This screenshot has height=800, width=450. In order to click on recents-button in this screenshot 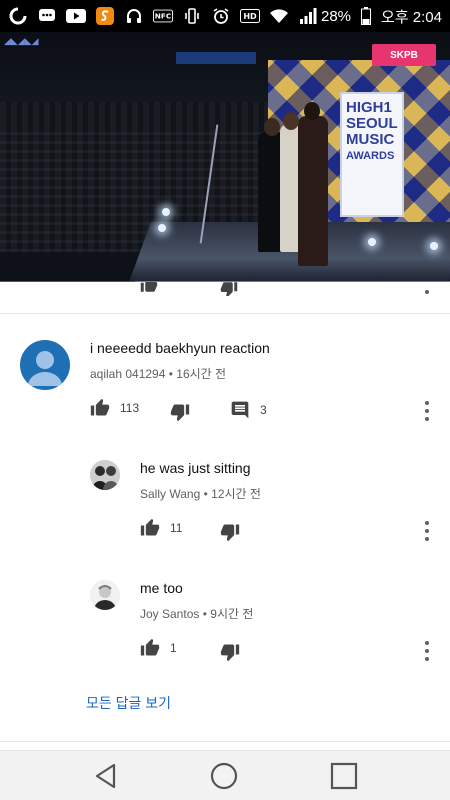, I will do `click(344, 776)`.